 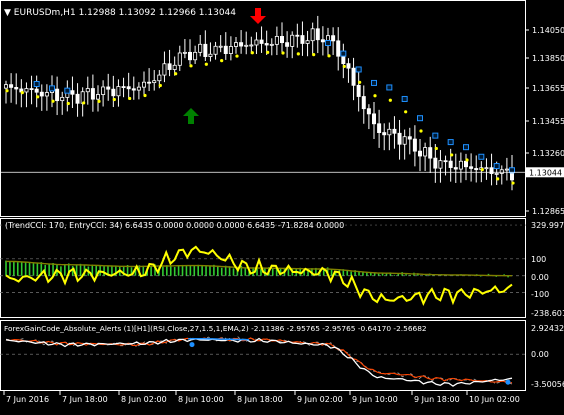 I want to click on time-label: 9 Jun 18:00, so click(x=437, y=399).